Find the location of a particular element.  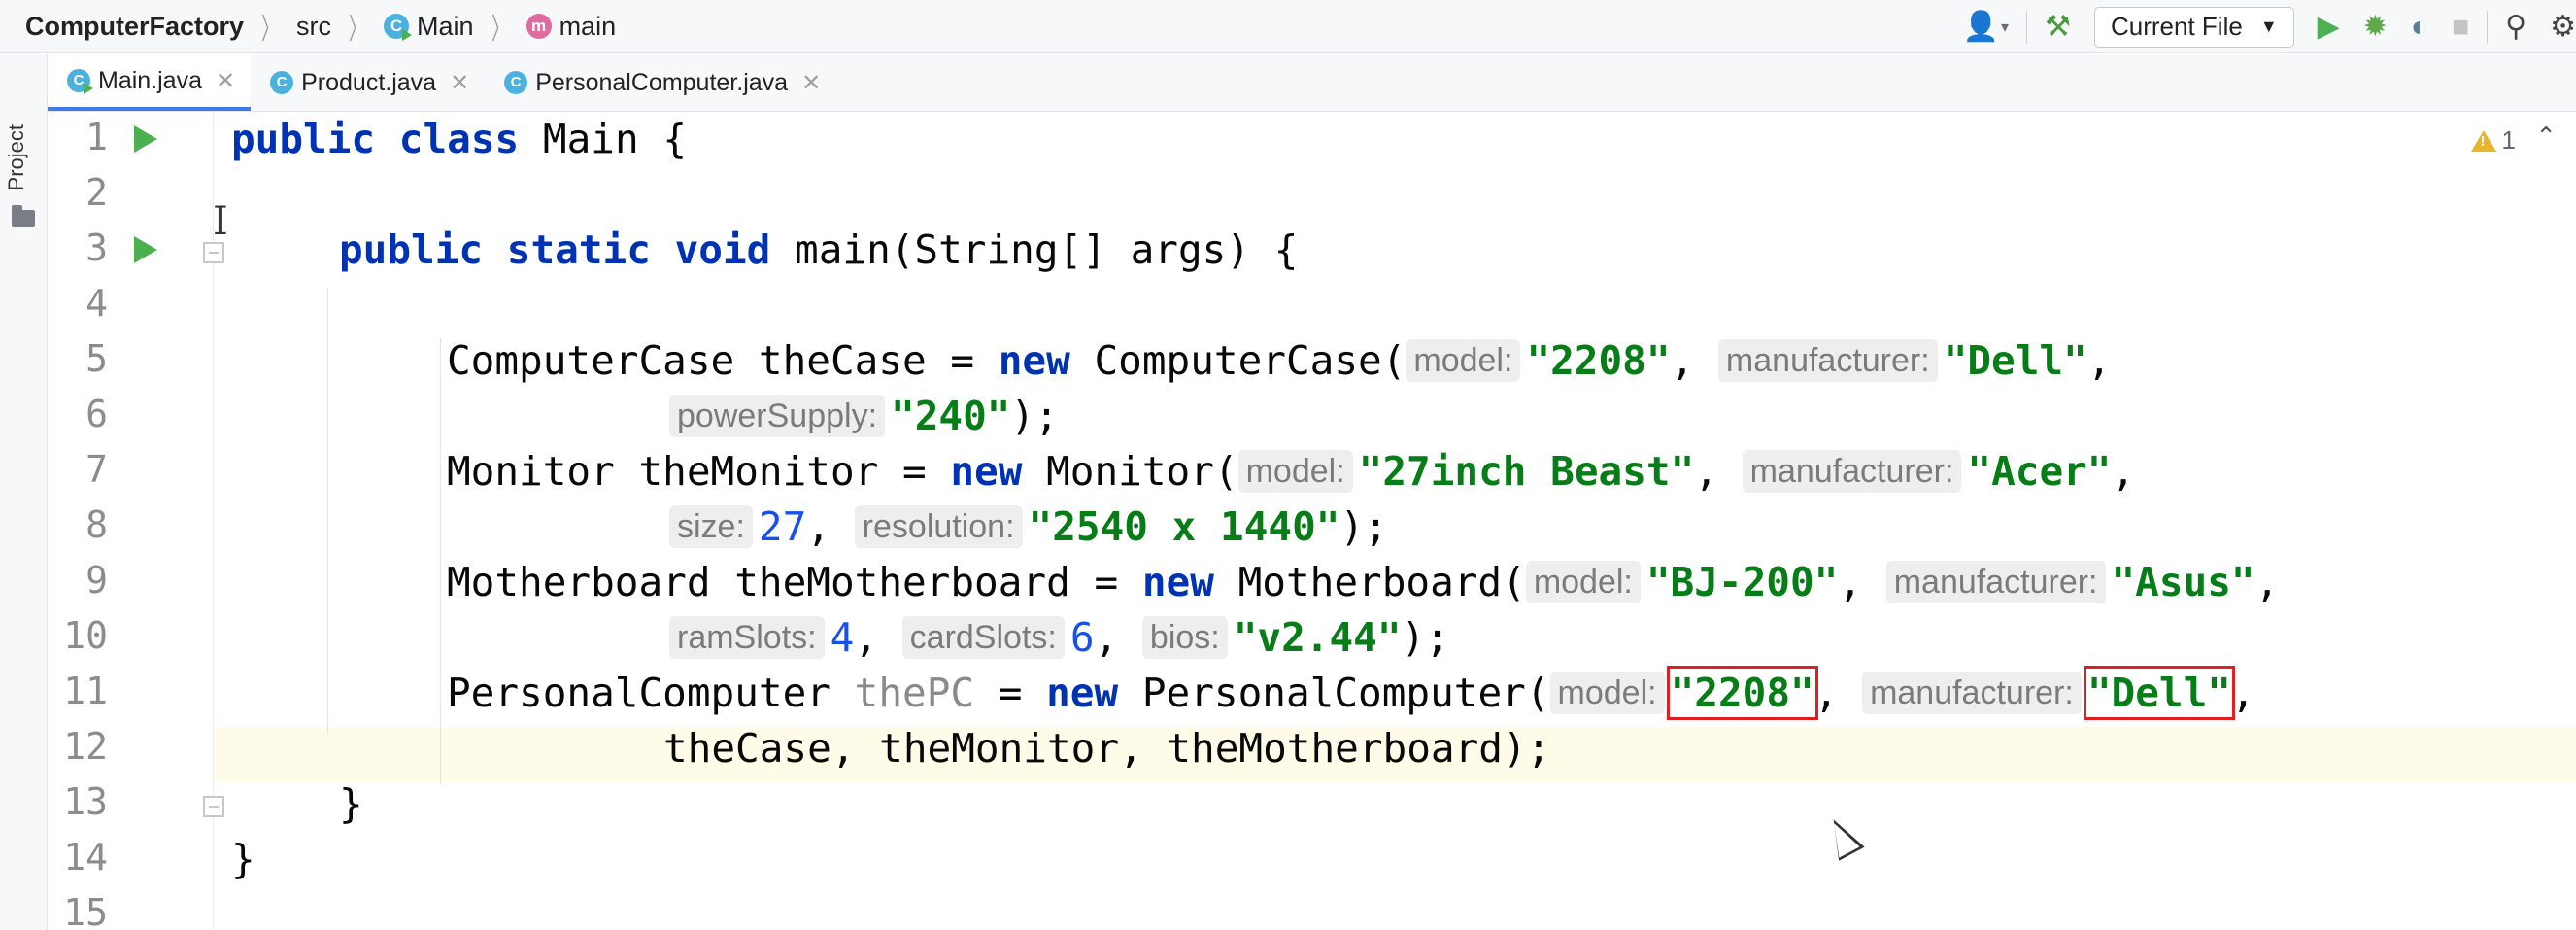

line-number: 14 is located at coordinates (85, 857).